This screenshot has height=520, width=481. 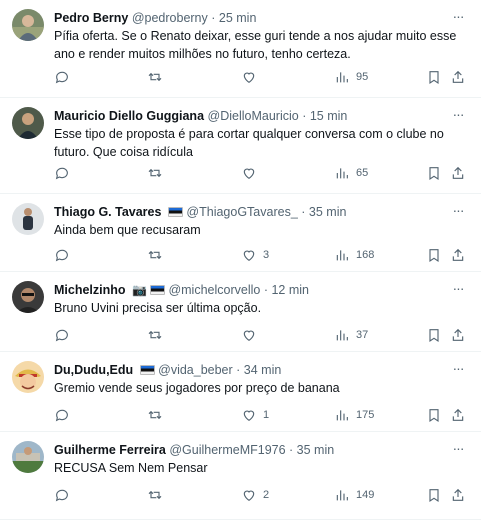 What do you see at coordinates (195, 370) in the screenshot?
I see `author-handle: @vida_beber` at bounding box center [195, 370].